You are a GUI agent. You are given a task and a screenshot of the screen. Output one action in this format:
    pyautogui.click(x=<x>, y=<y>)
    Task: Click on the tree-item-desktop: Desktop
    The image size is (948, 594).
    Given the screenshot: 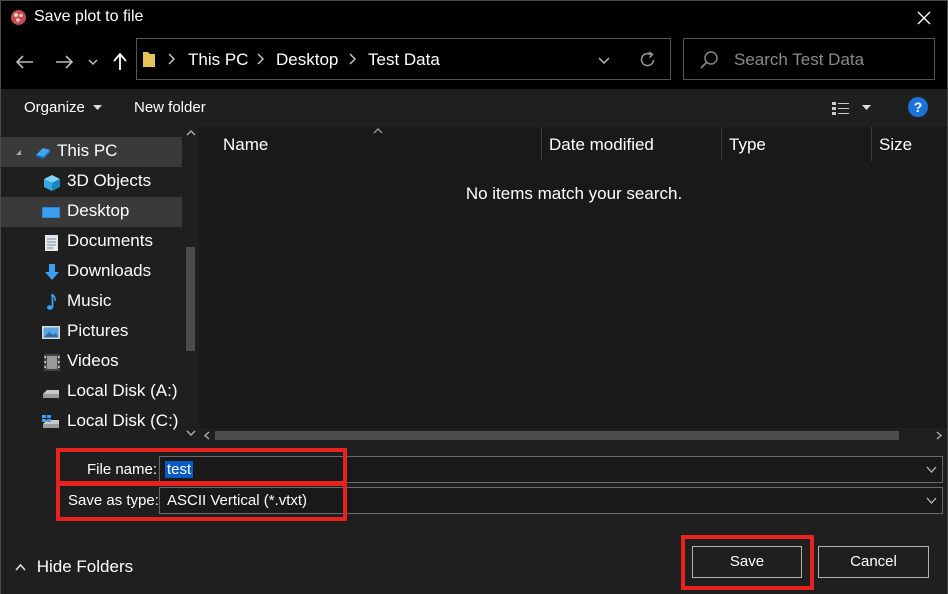 What is the action you would take?
    pyautogui.click(x=91, y=212)
    